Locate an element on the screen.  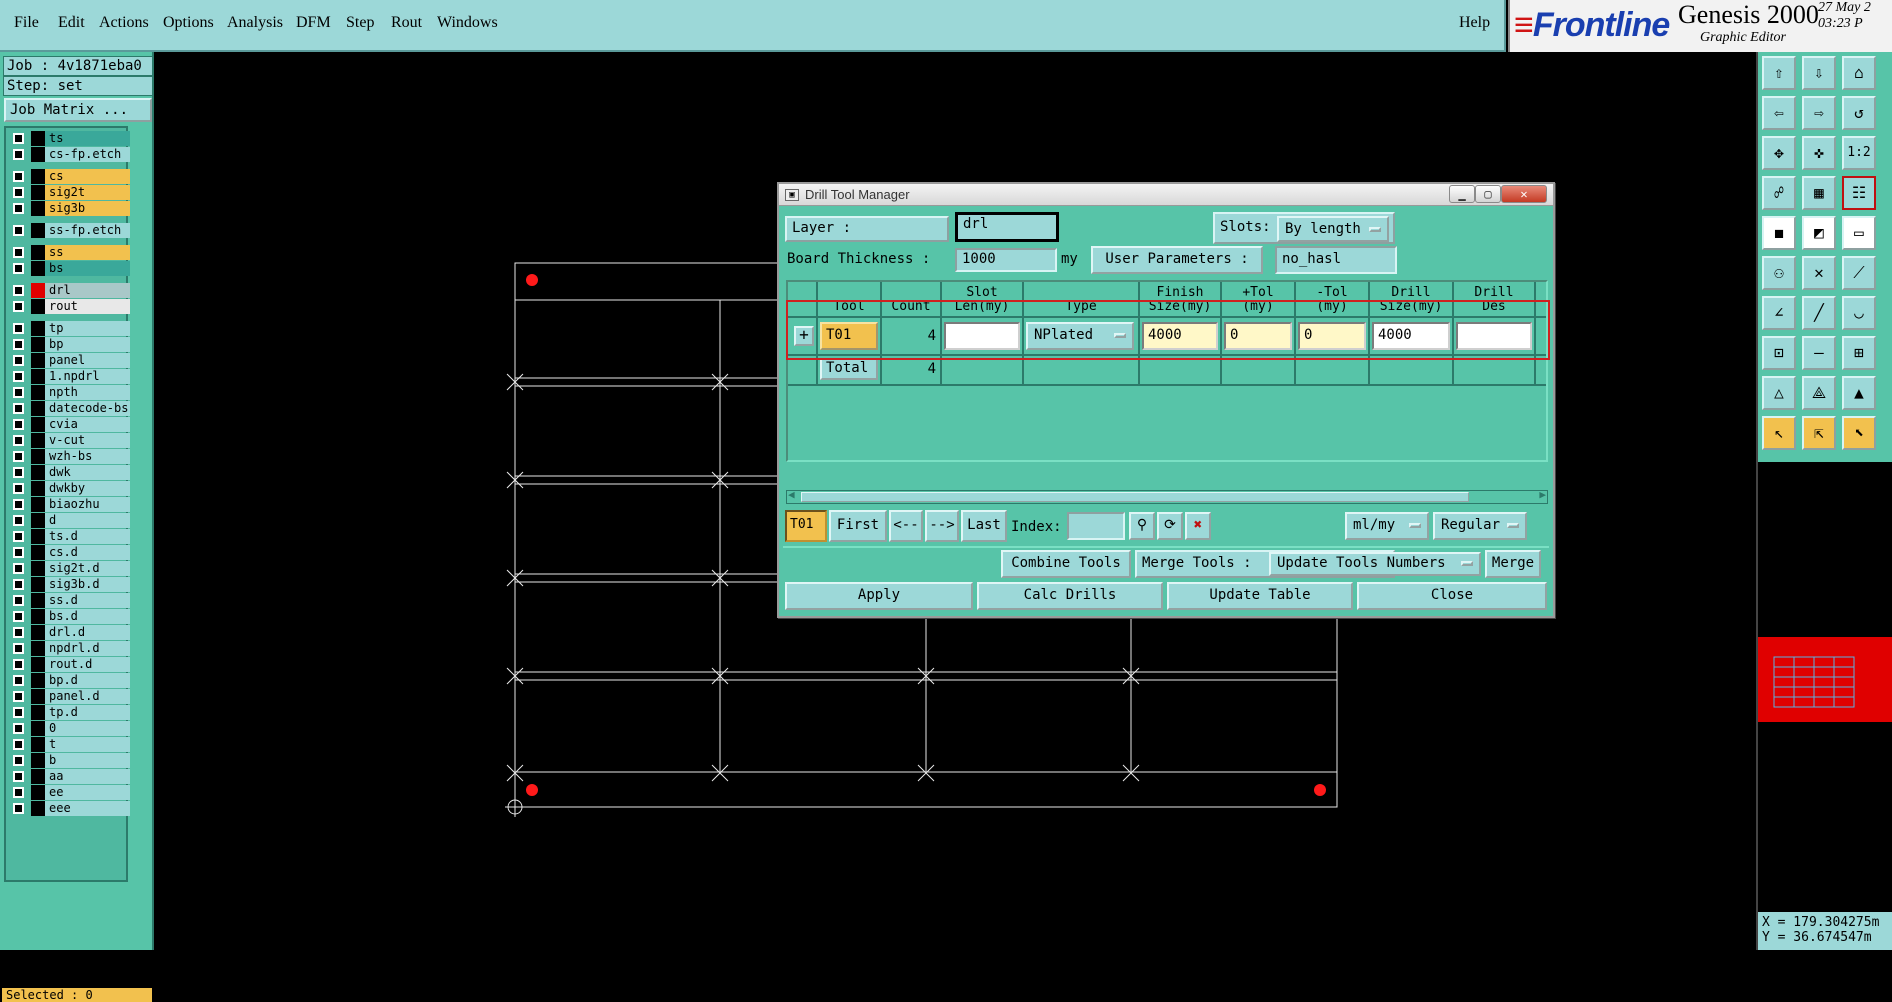
select-box-icon: ⇱ is located at coordinates (1819, 433).